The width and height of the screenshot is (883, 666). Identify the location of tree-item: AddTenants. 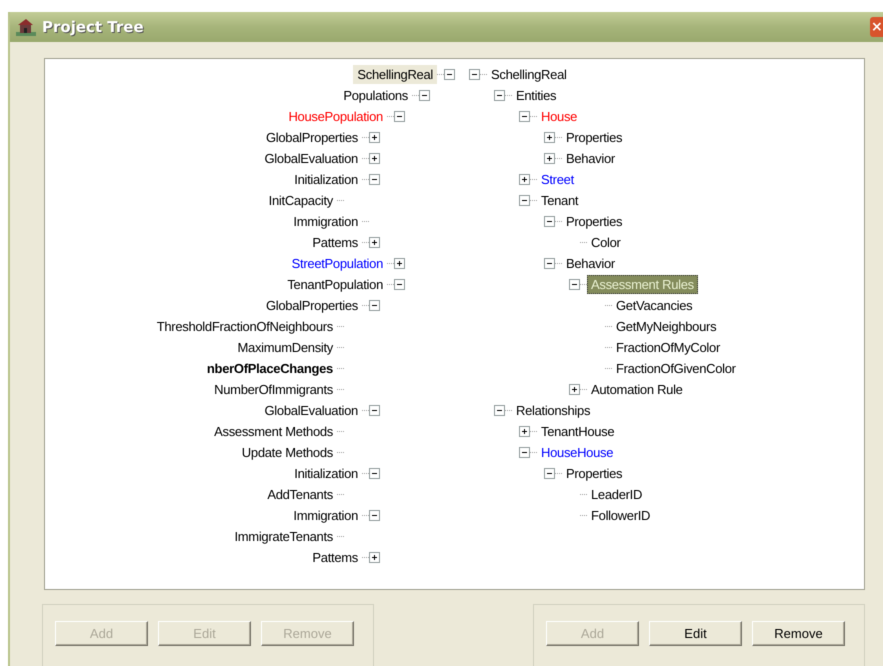
(300, 494).